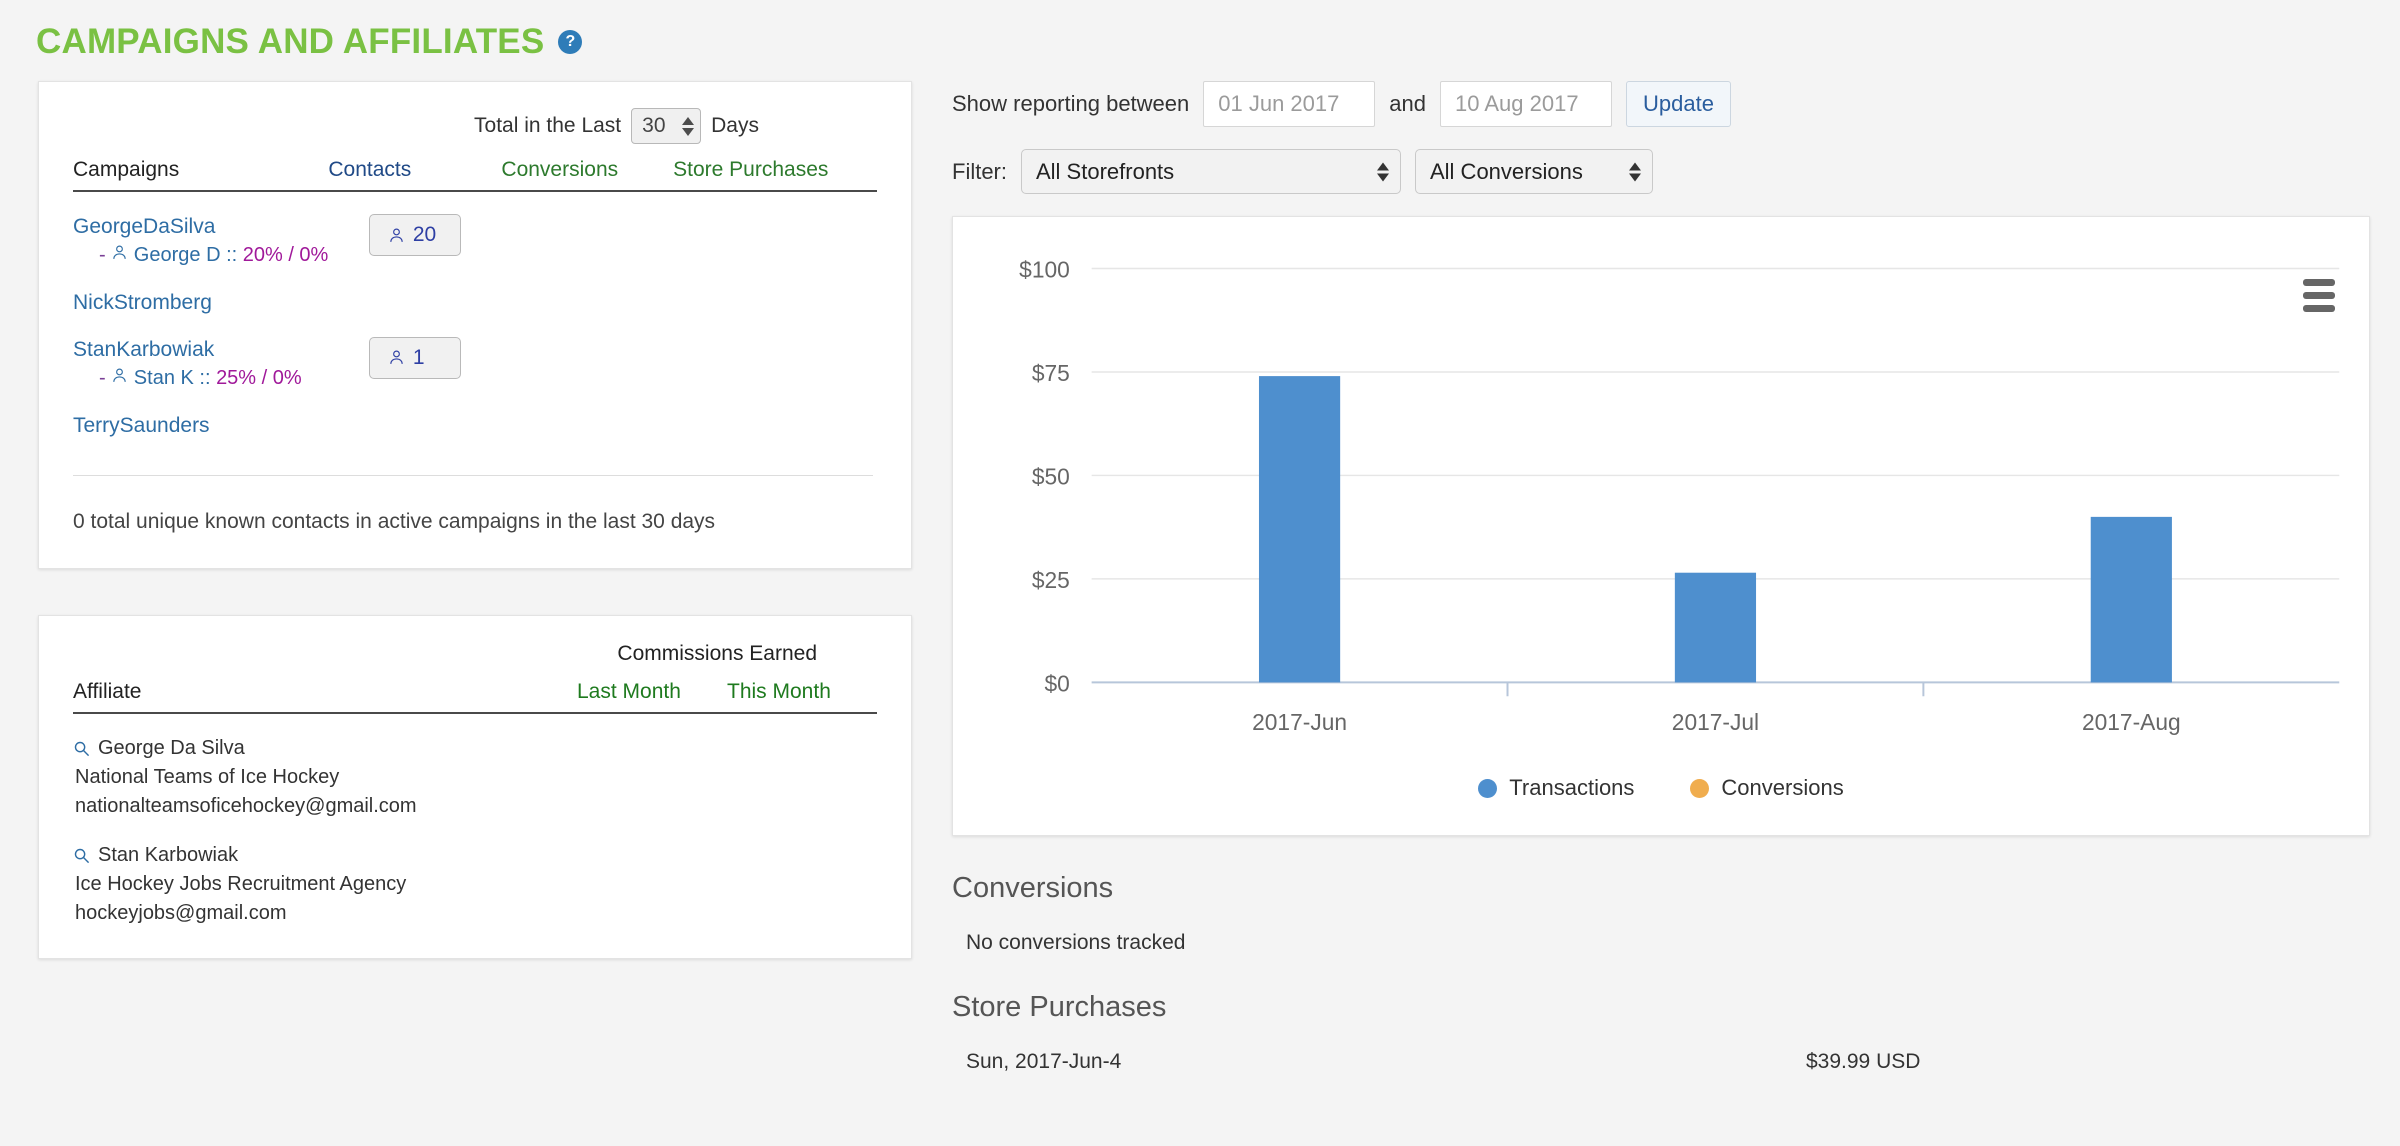 This screenshot has height=1146, width=2400. Describe the element at coordinates (290, 41) in the screenshot. I see `page-title: CAMPAIGNS AND AFFILIATES` at that location.